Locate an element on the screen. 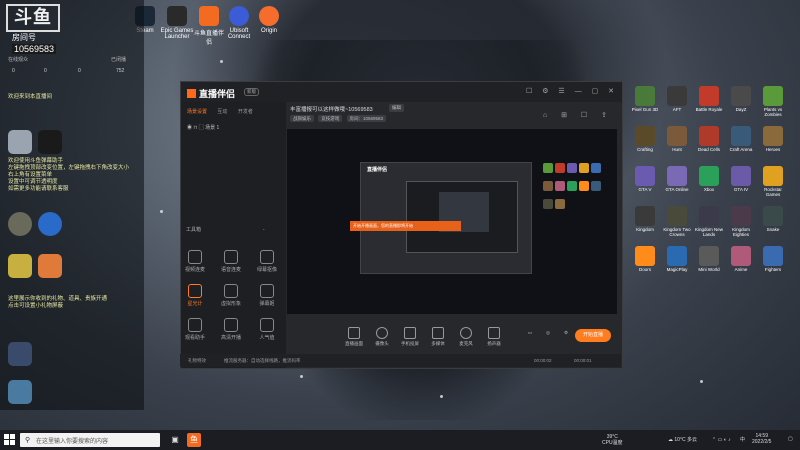 This screenshot has width=800, height=450. desktop-icon: AFT is located at coordinates (677, 99).